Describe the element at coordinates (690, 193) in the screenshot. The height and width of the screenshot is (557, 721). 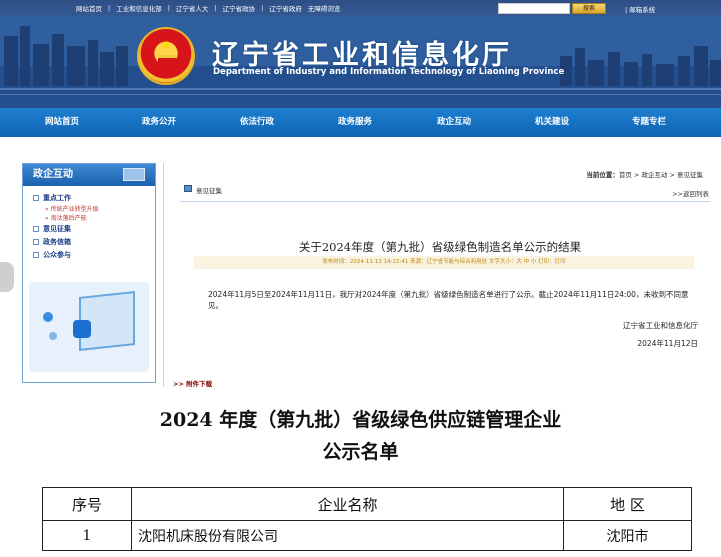
I see `back-to-list-link: >>返回列表` at that location.